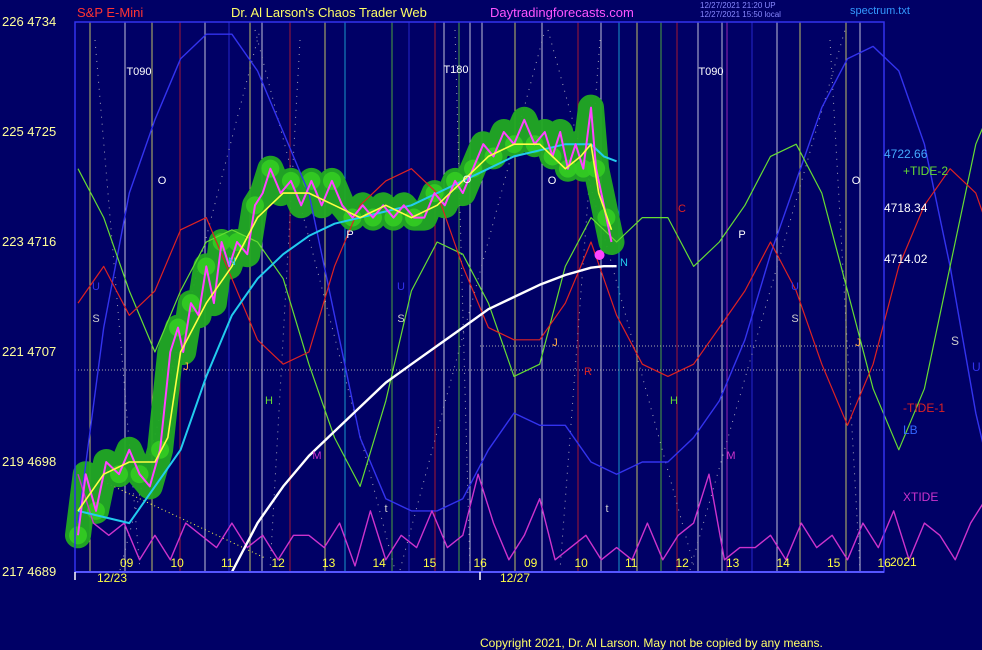  I want to click on hour-tick-label-4: 13, so click(329, 563).